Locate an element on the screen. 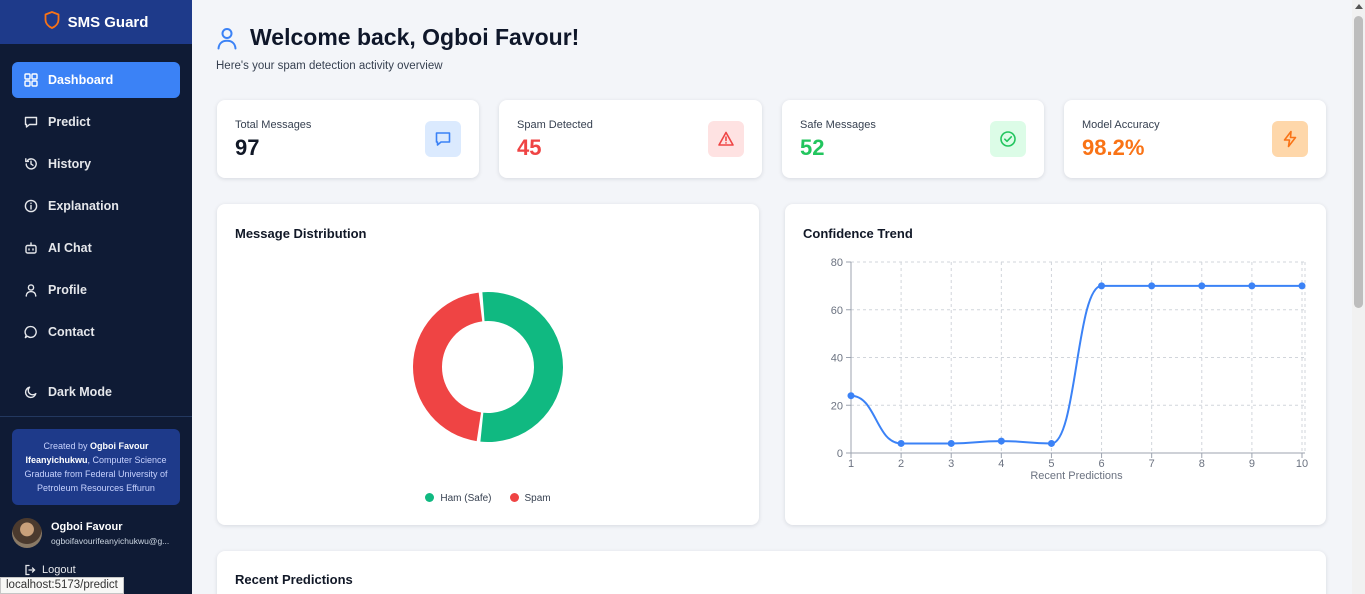 Image resolution: width=1365 pixels, height=594 pixels. y-tick-label: 80 is located at coordinates (837, 263).